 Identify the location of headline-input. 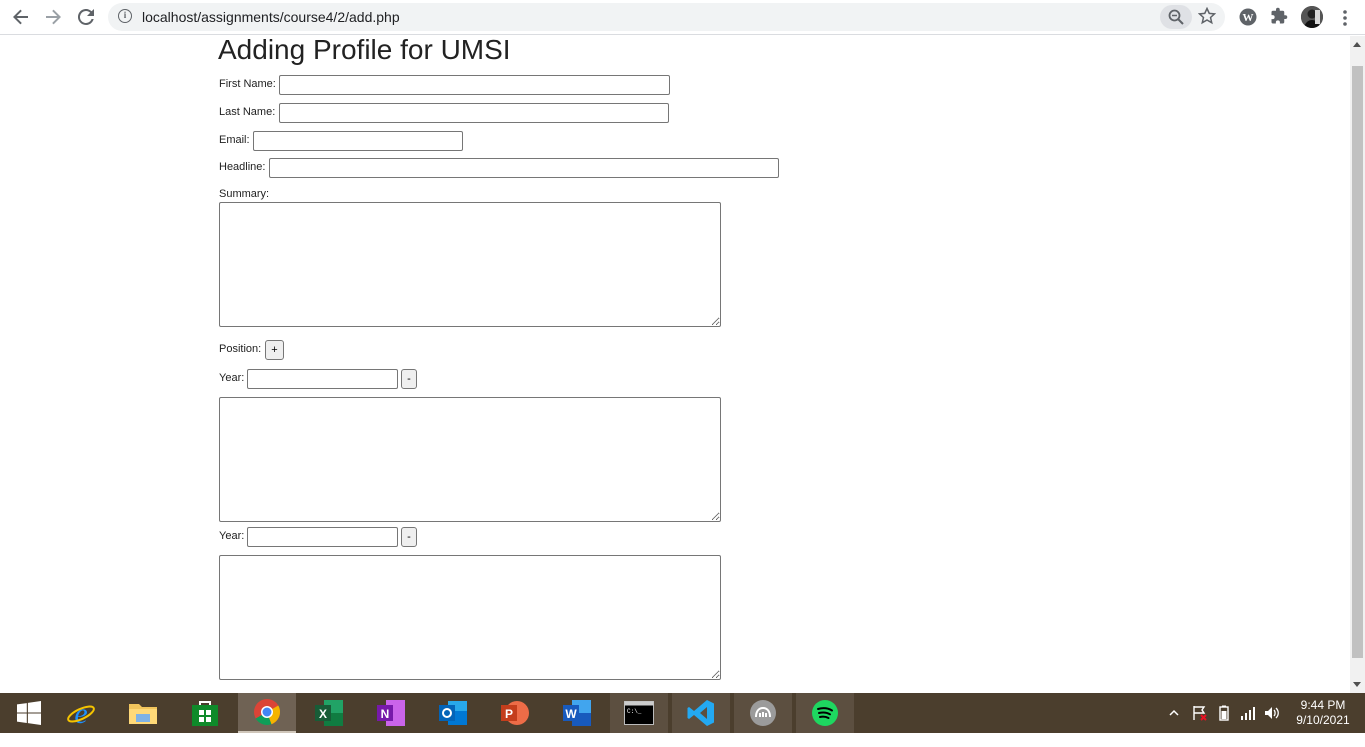
(524, 168).